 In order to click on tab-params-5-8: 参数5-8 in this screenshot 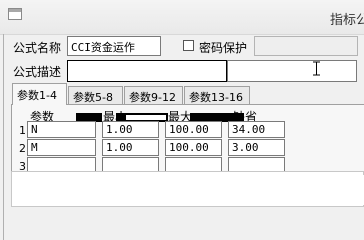, I will do `click(95, 95)`.